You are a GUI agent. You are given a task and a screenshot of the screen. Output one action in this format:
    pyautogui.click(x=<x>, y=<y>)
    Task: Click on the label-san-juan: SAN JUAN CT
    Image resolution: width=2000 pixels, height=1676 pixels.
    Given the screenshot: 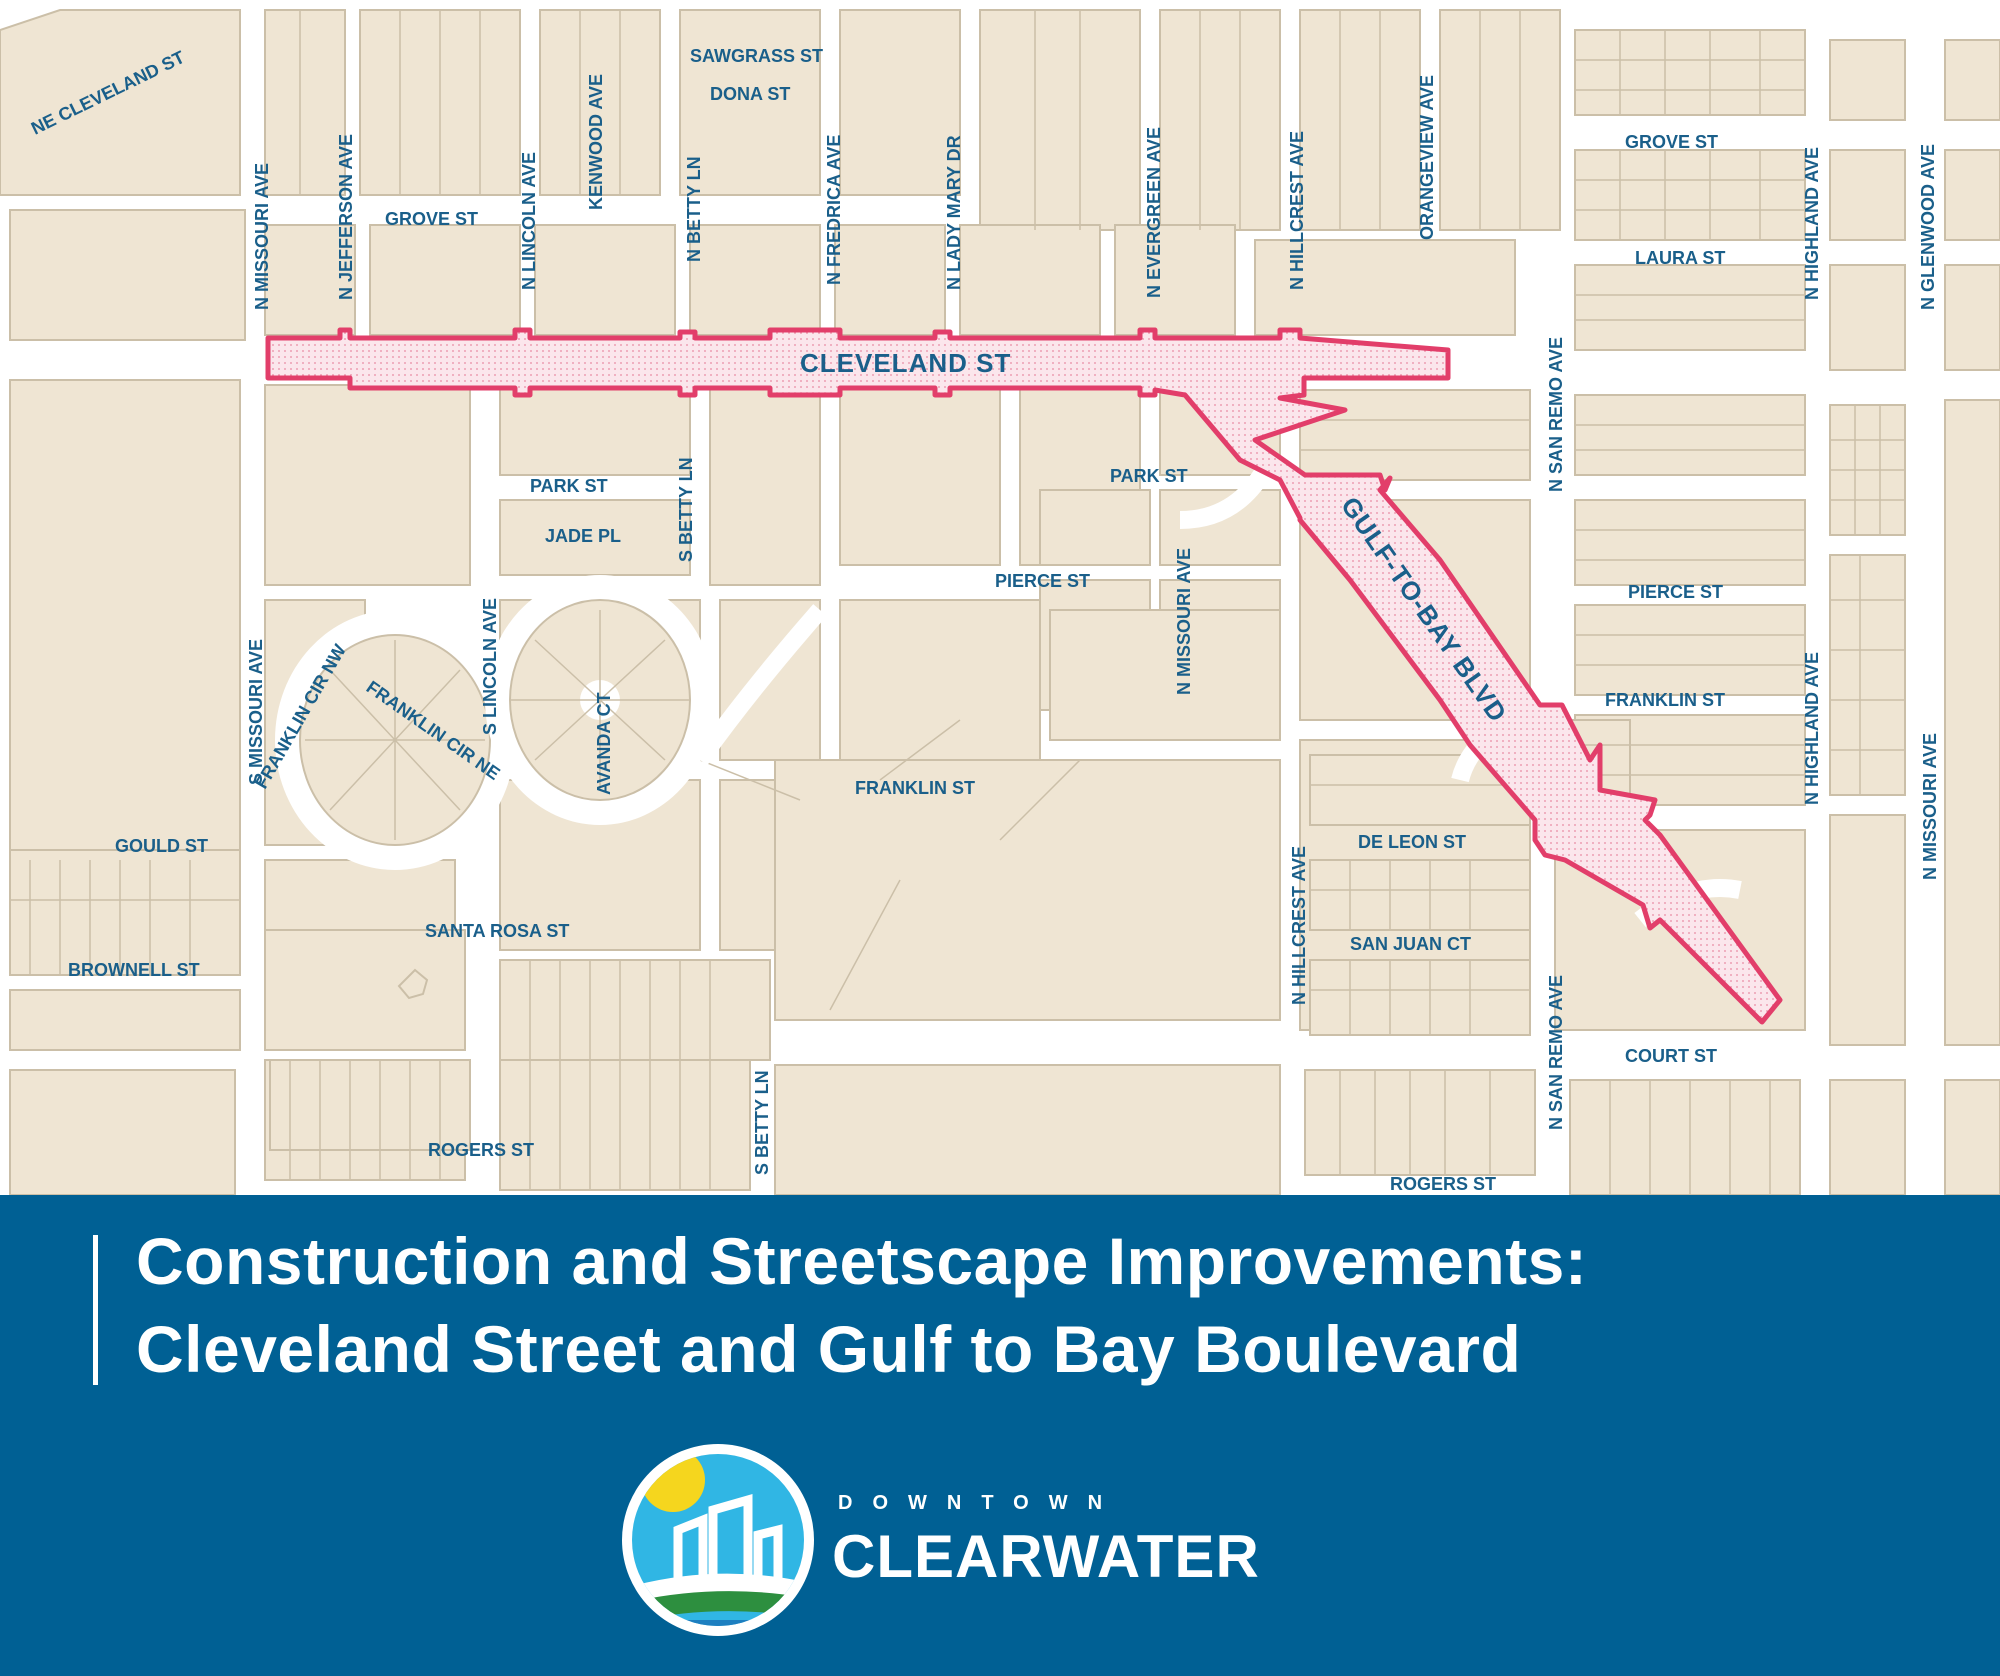 What is the action you would take?
    pyautogui.click(x=1410, y=944)
    